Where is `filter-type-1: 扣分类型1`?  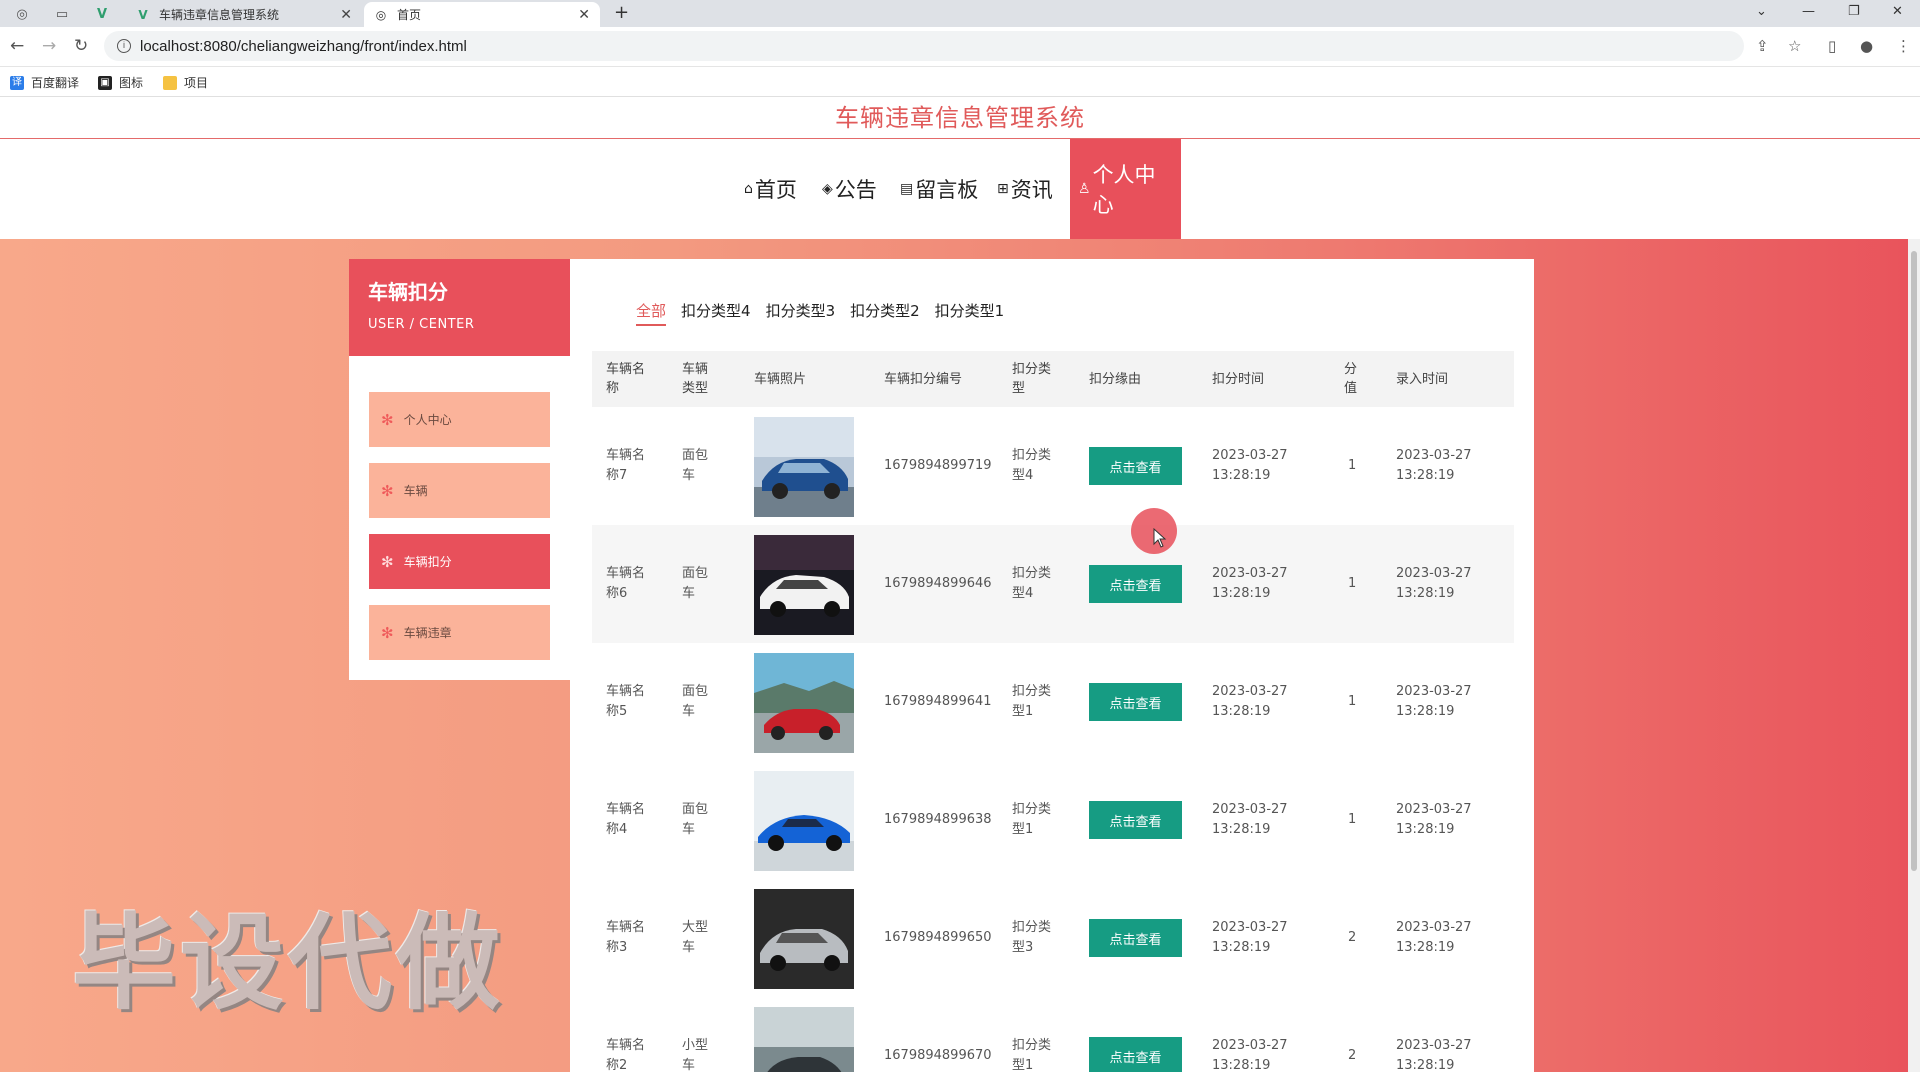
filter-type-1: 扣分类型1 is located at coordinates (970, 313).